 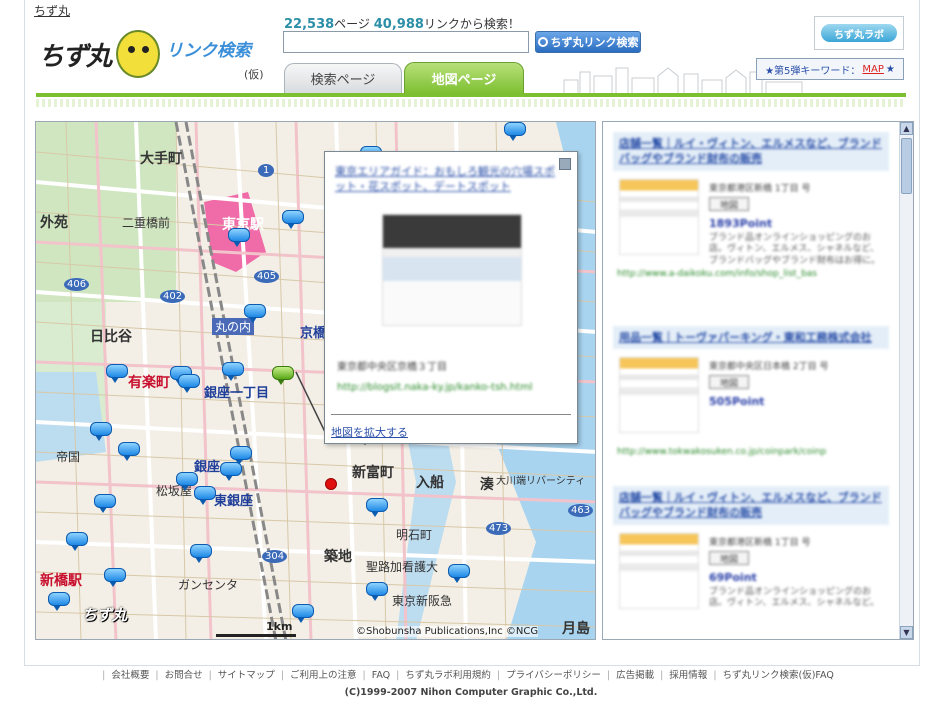 What do you see at coordinates (794, 597) in the screenshot?
I see `result-description: ブランド品オンラインショッピングのお店。ヴィトン、エルメス、シャネルなど。` at bounding box center [794, 597].